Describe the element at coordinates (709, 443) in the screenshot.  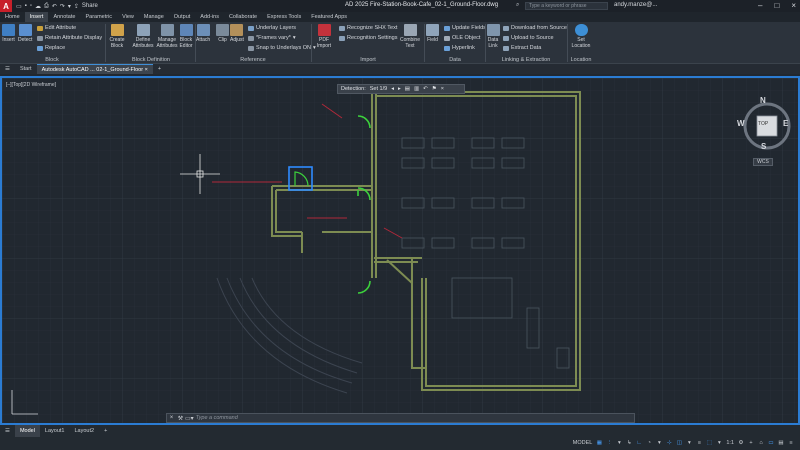
I see `selection-cycling-icon: ⬚` at that location.